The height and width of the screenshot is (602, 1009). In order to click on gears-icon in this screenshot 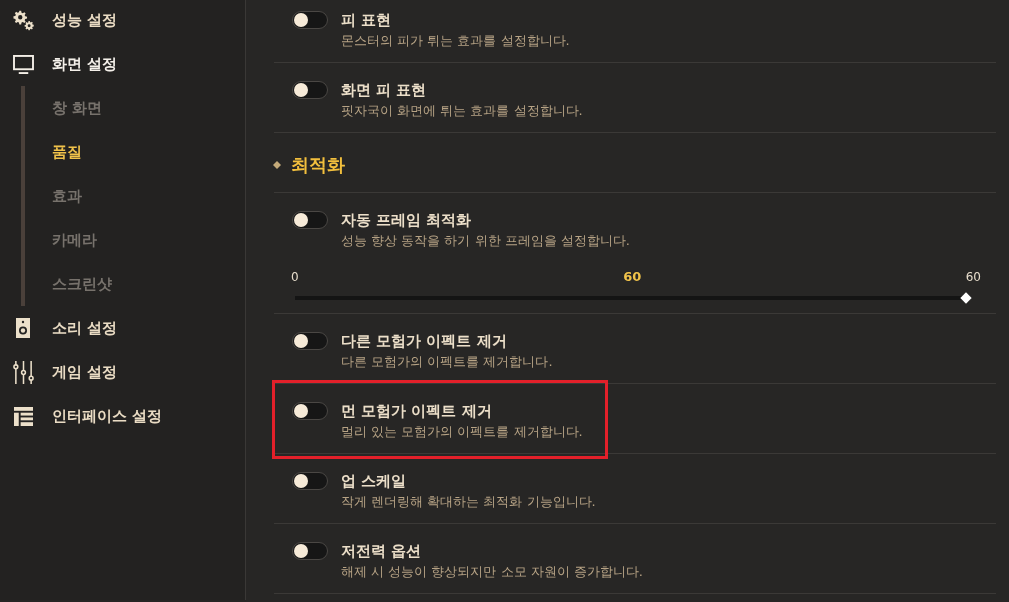, I will do `click(23, 20)`.